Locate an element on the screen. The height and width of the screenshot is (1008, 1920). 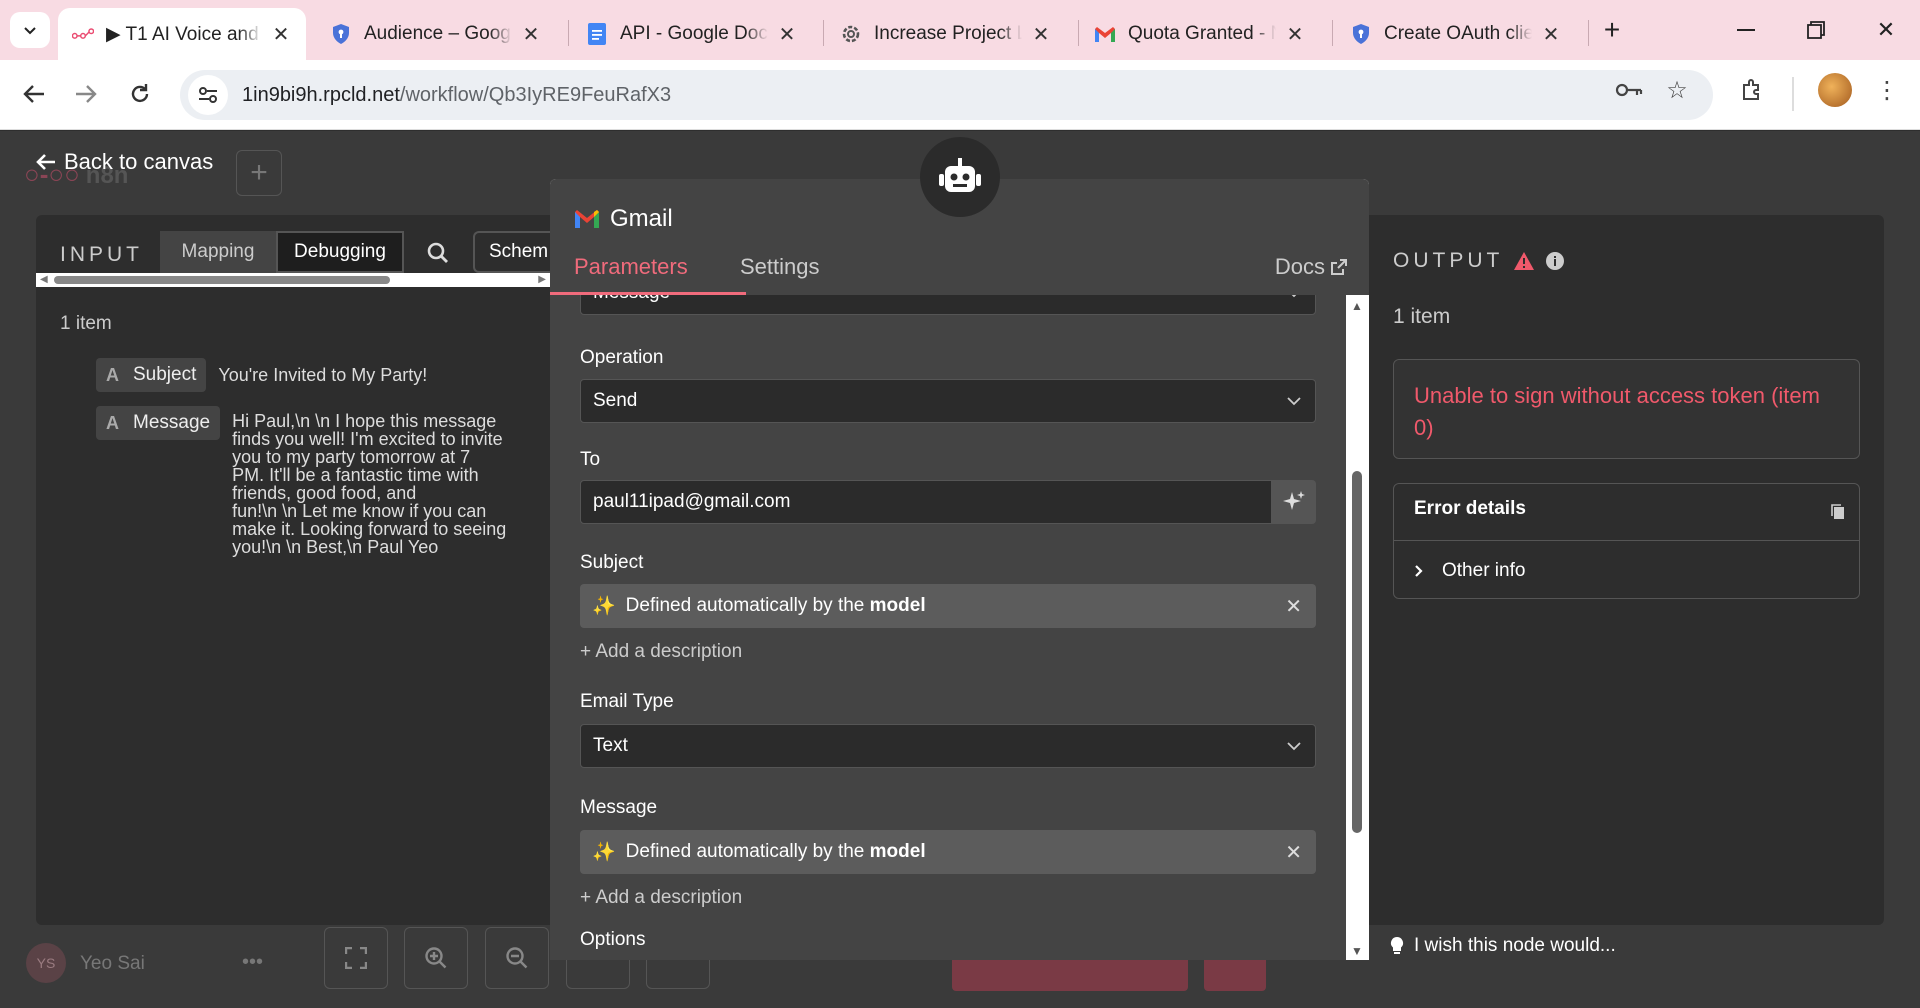
back-nav-button is located at coordinates (34, 94).